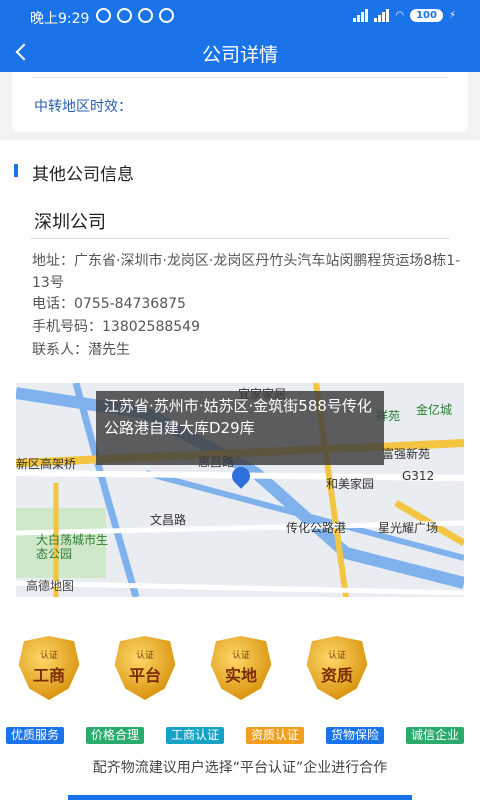  Describe the element at coordinates (355, 735) in the screenshot. I see `tag: 货物保险` at that location.